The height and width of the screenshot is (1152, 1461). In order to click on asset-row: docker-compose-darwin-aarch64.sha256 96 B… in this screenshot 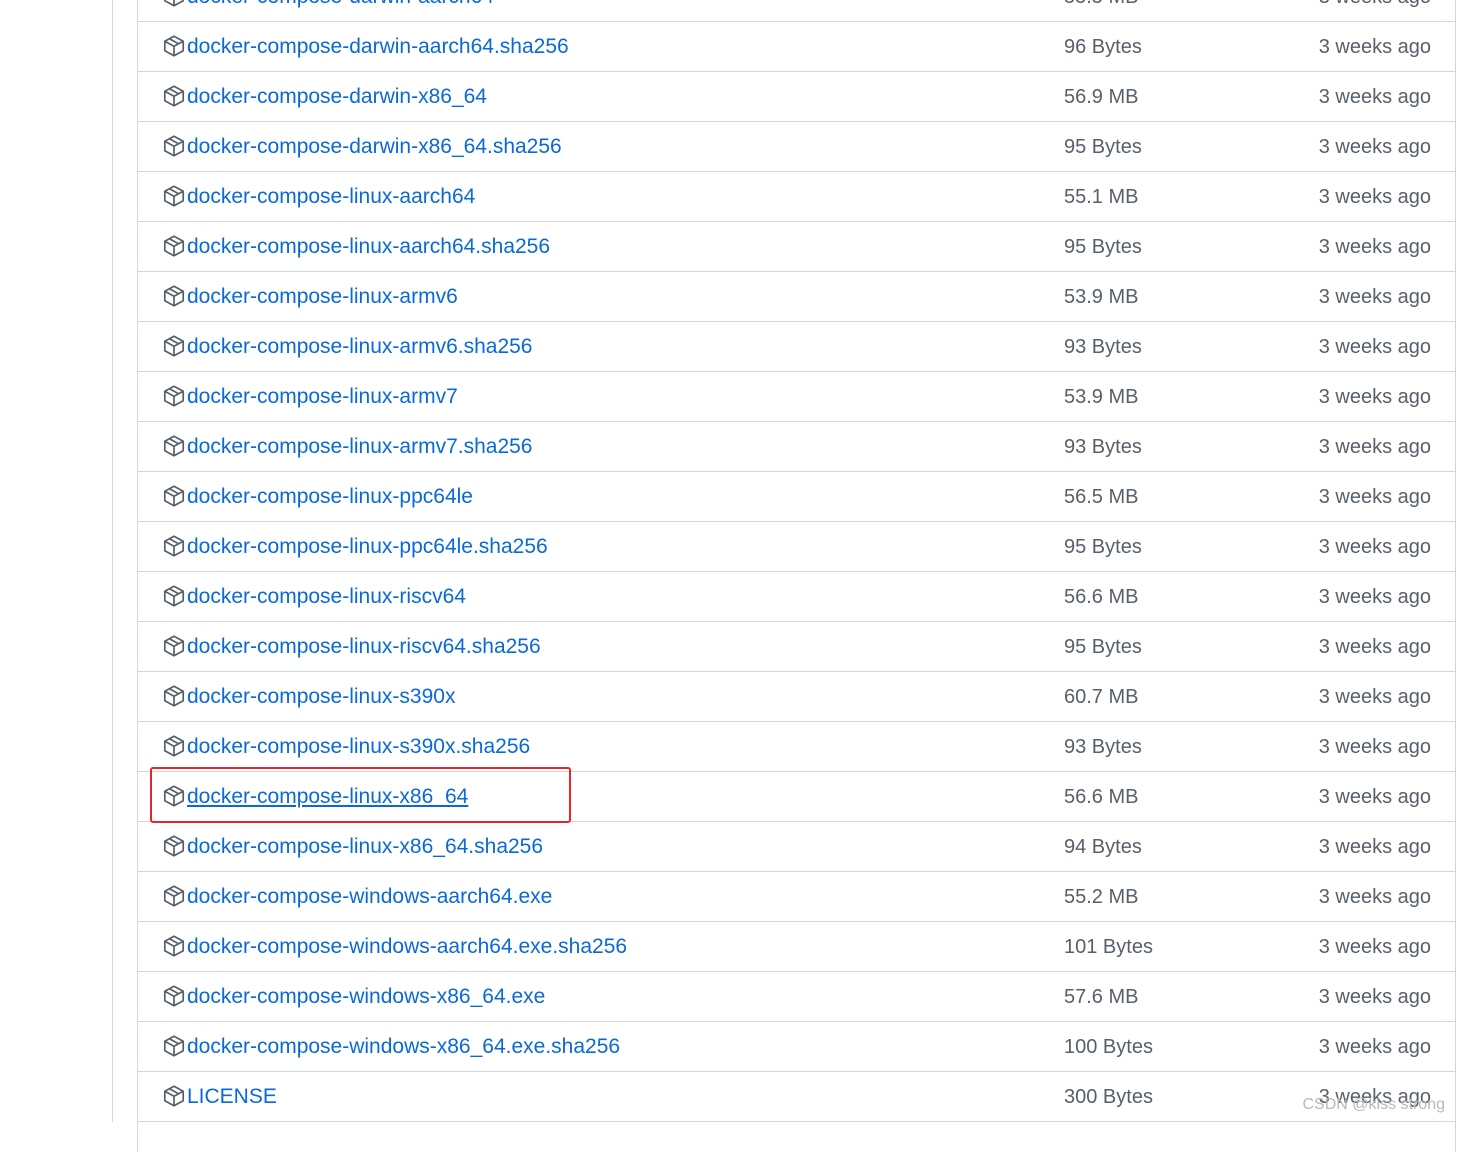, I will do `click(796, 47)`.